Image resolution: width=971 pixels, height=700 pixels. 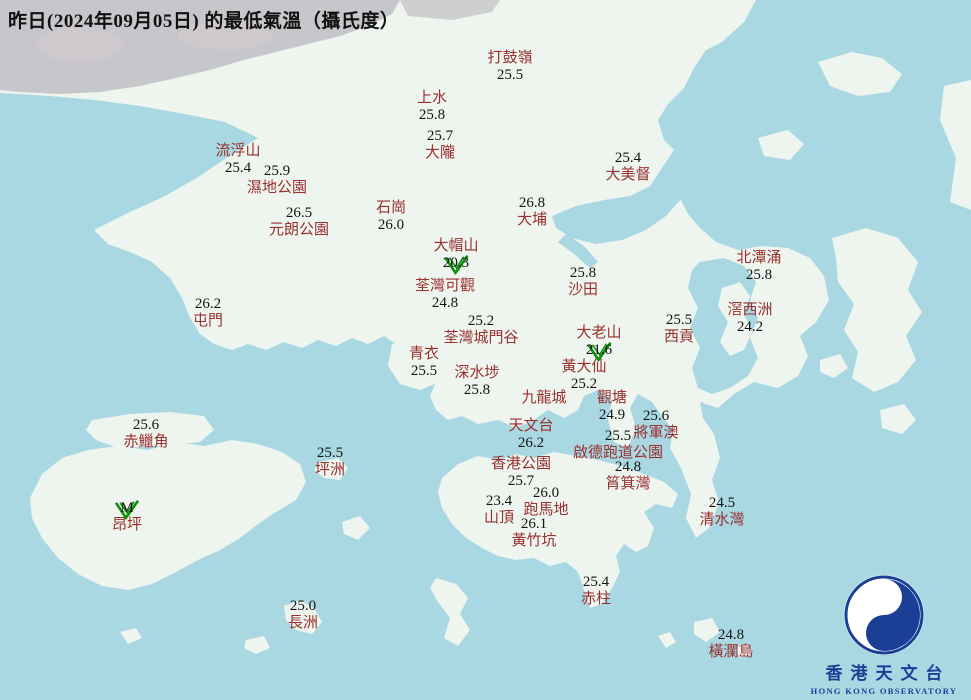 I want to click on station-name: 長洲, so click(x=303, y=623).